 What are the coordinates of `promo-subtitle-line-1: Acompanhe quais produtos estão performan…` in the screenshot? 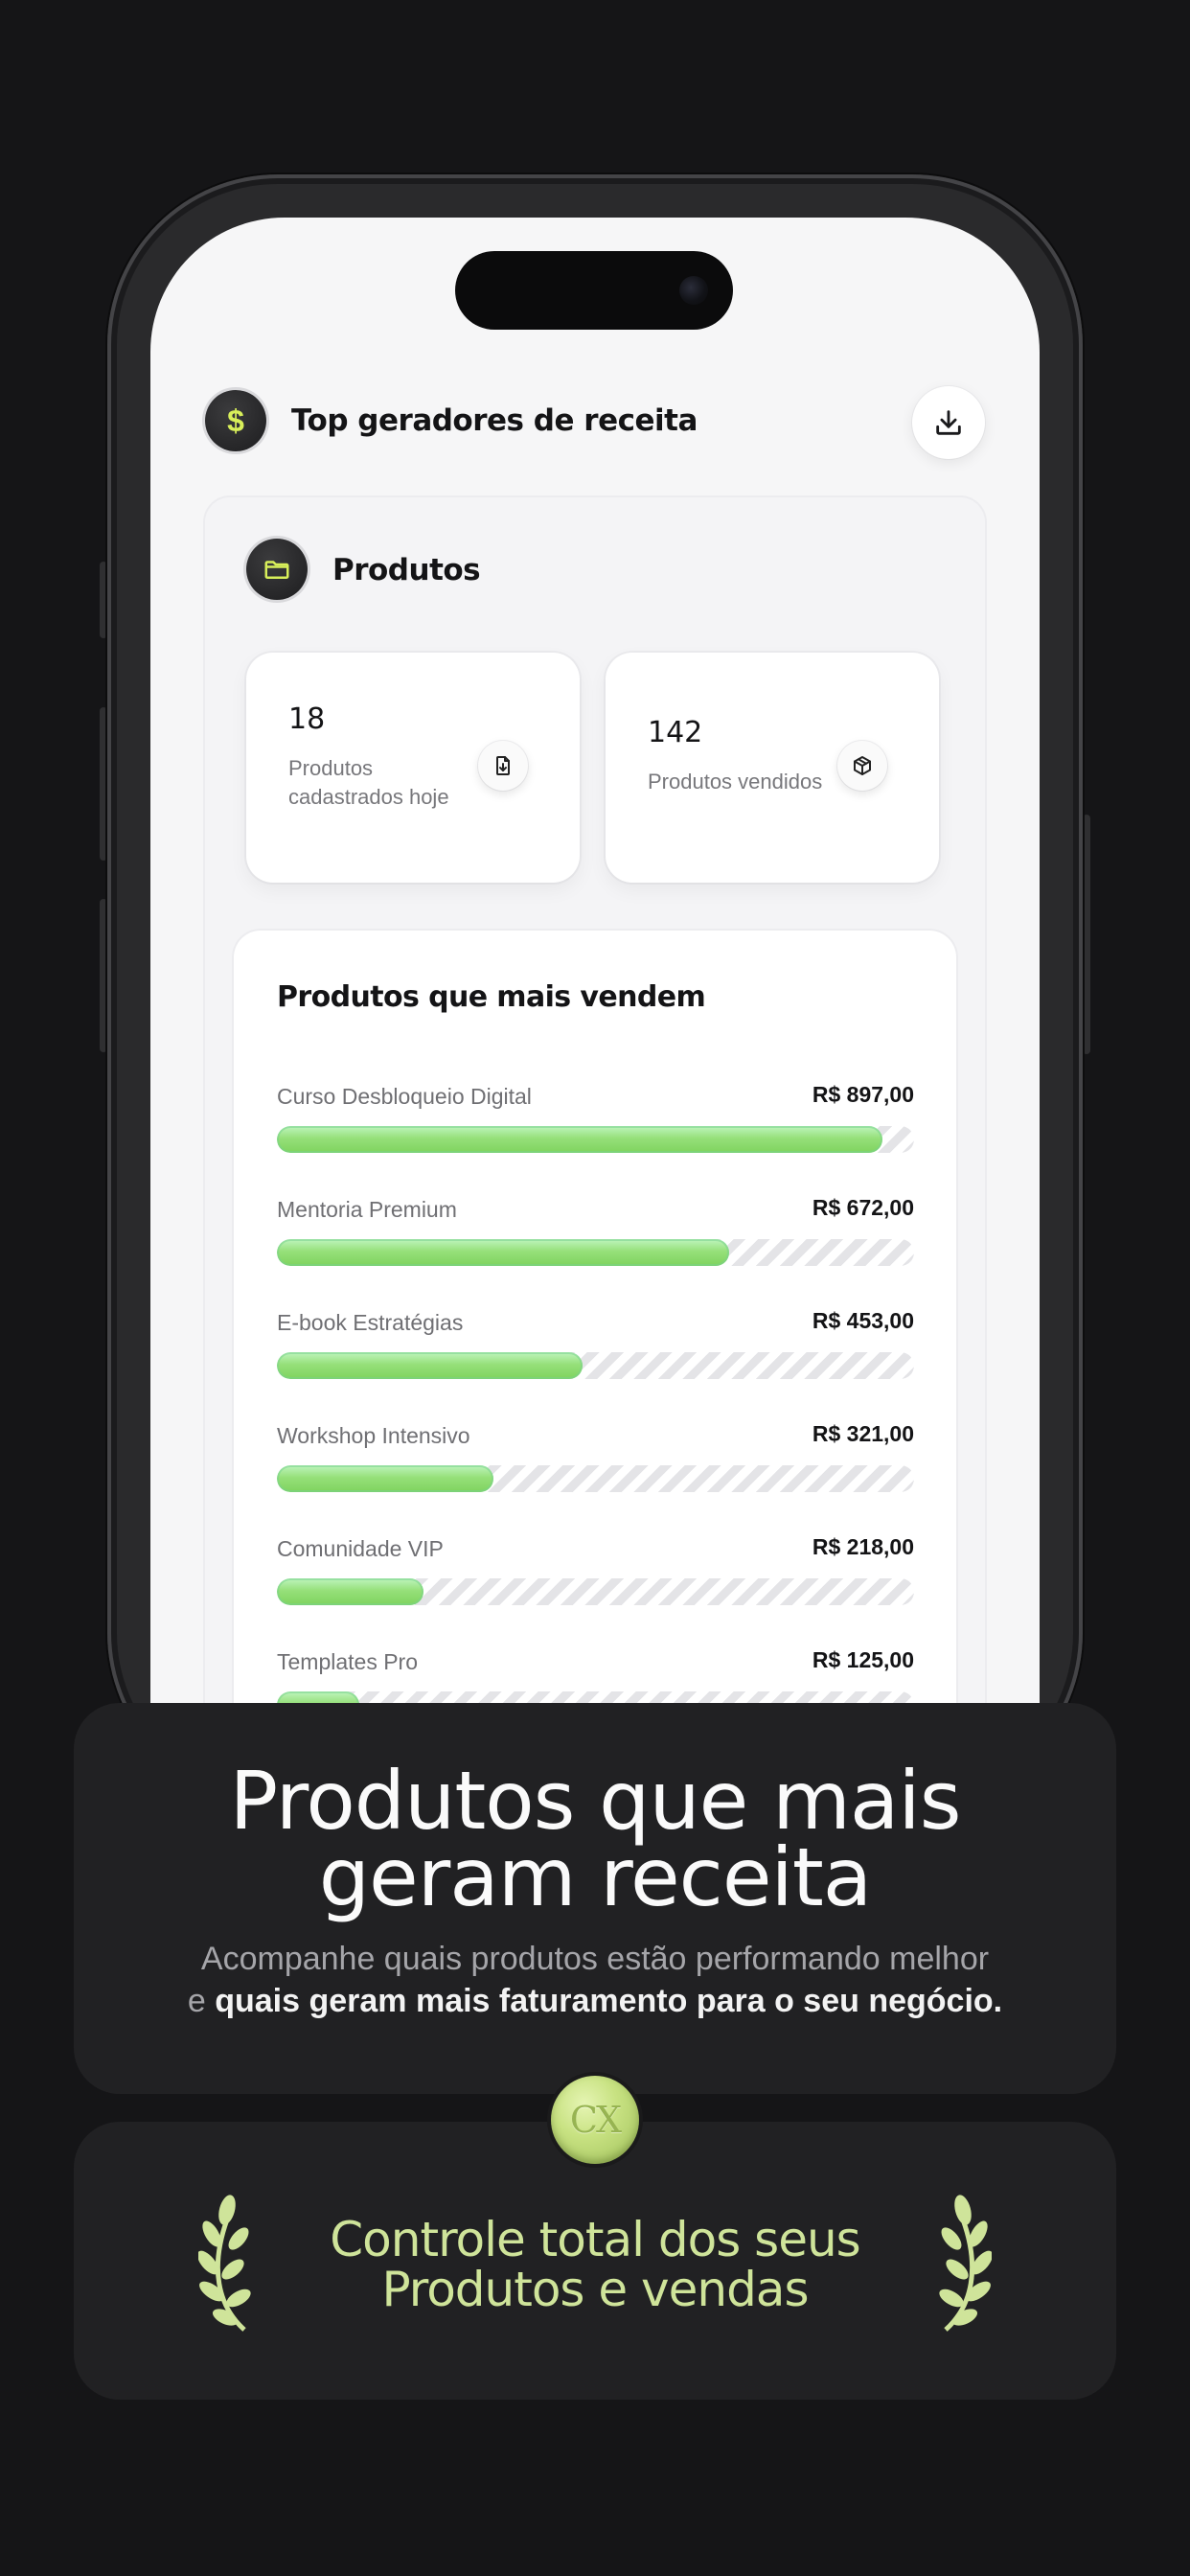 It's located at (595, 1959).